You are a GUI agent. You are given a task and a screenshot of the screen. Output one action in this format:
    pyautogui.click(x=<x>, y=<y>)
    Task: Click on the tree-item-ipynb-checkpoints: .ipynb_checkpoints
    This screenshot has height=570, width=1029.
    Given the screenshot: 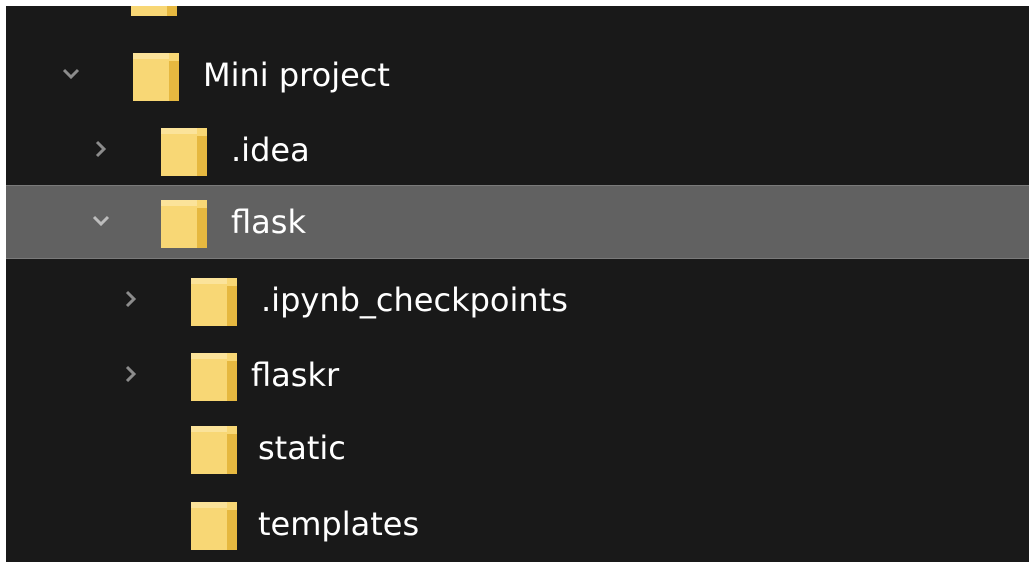 What is the action you would take?
    pyautogui.click(x=517, y=301)
    